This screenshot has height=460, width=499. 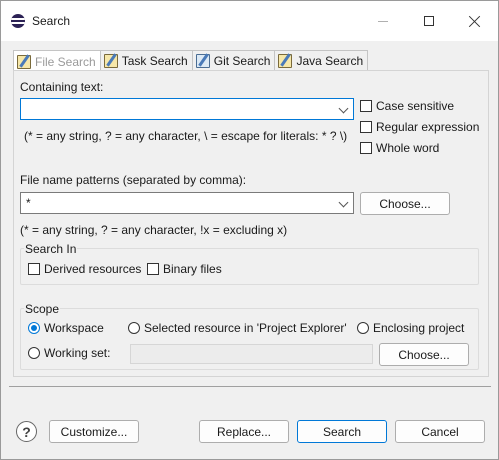 I want to click on eclipse-icon, so click(x=18, y=21).